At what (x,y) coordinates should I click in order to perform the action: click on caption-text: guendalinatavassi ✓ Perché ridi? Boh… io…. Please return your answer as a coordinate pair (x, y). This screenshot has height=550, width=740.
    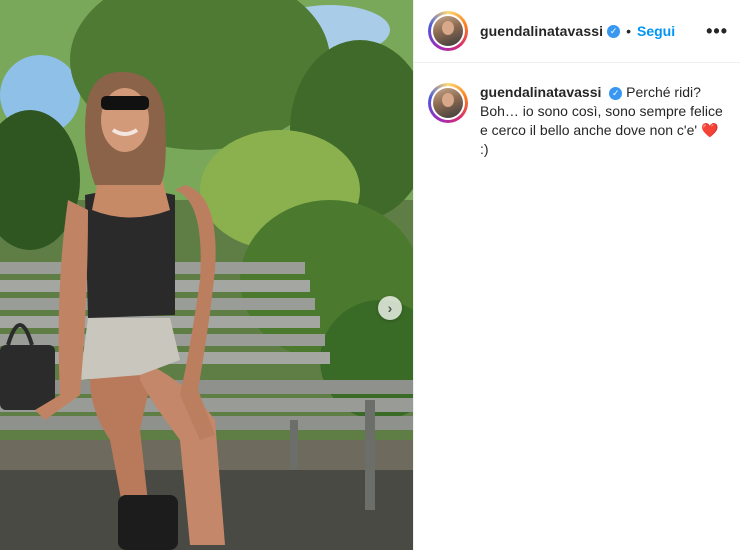
    Looking at the image, I should click on (604, 121).